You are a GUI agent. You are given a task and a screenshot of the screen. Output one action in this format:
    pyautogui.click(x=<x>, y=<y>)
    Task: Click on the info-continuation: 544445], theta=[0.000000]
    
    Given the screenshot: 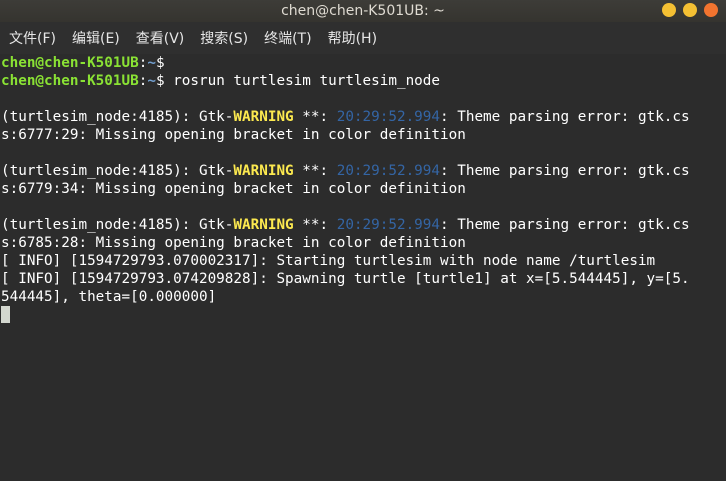 What is the action you would take?
    pyautogui.click(x=109, y=297)
    